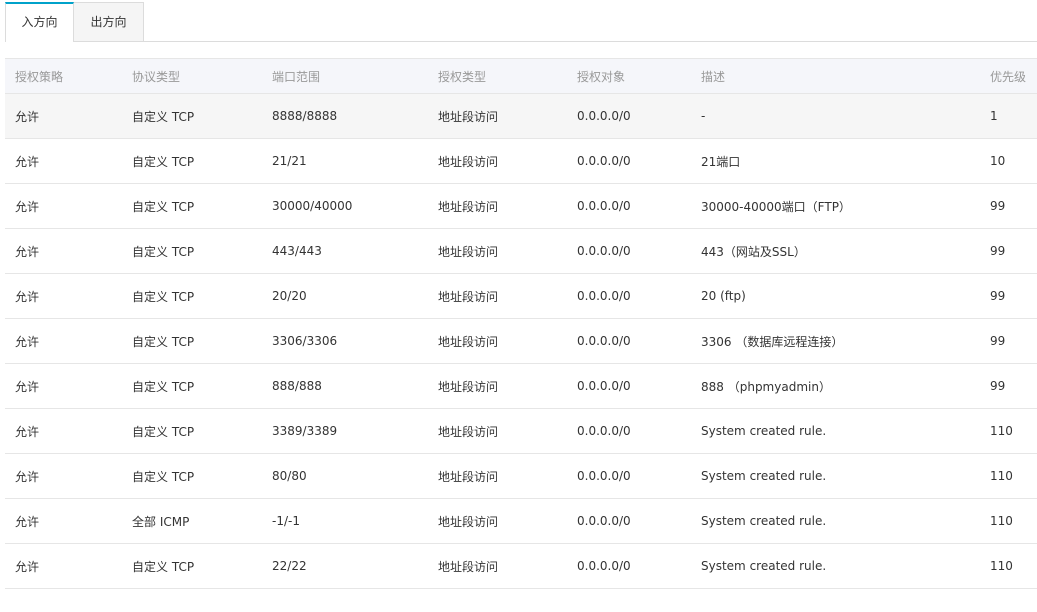  What do you see at coordinates (835, 386) in the screenshot?
I see `cell-description: 888 （phpmyadmin）` at bounding box center [835, 386].